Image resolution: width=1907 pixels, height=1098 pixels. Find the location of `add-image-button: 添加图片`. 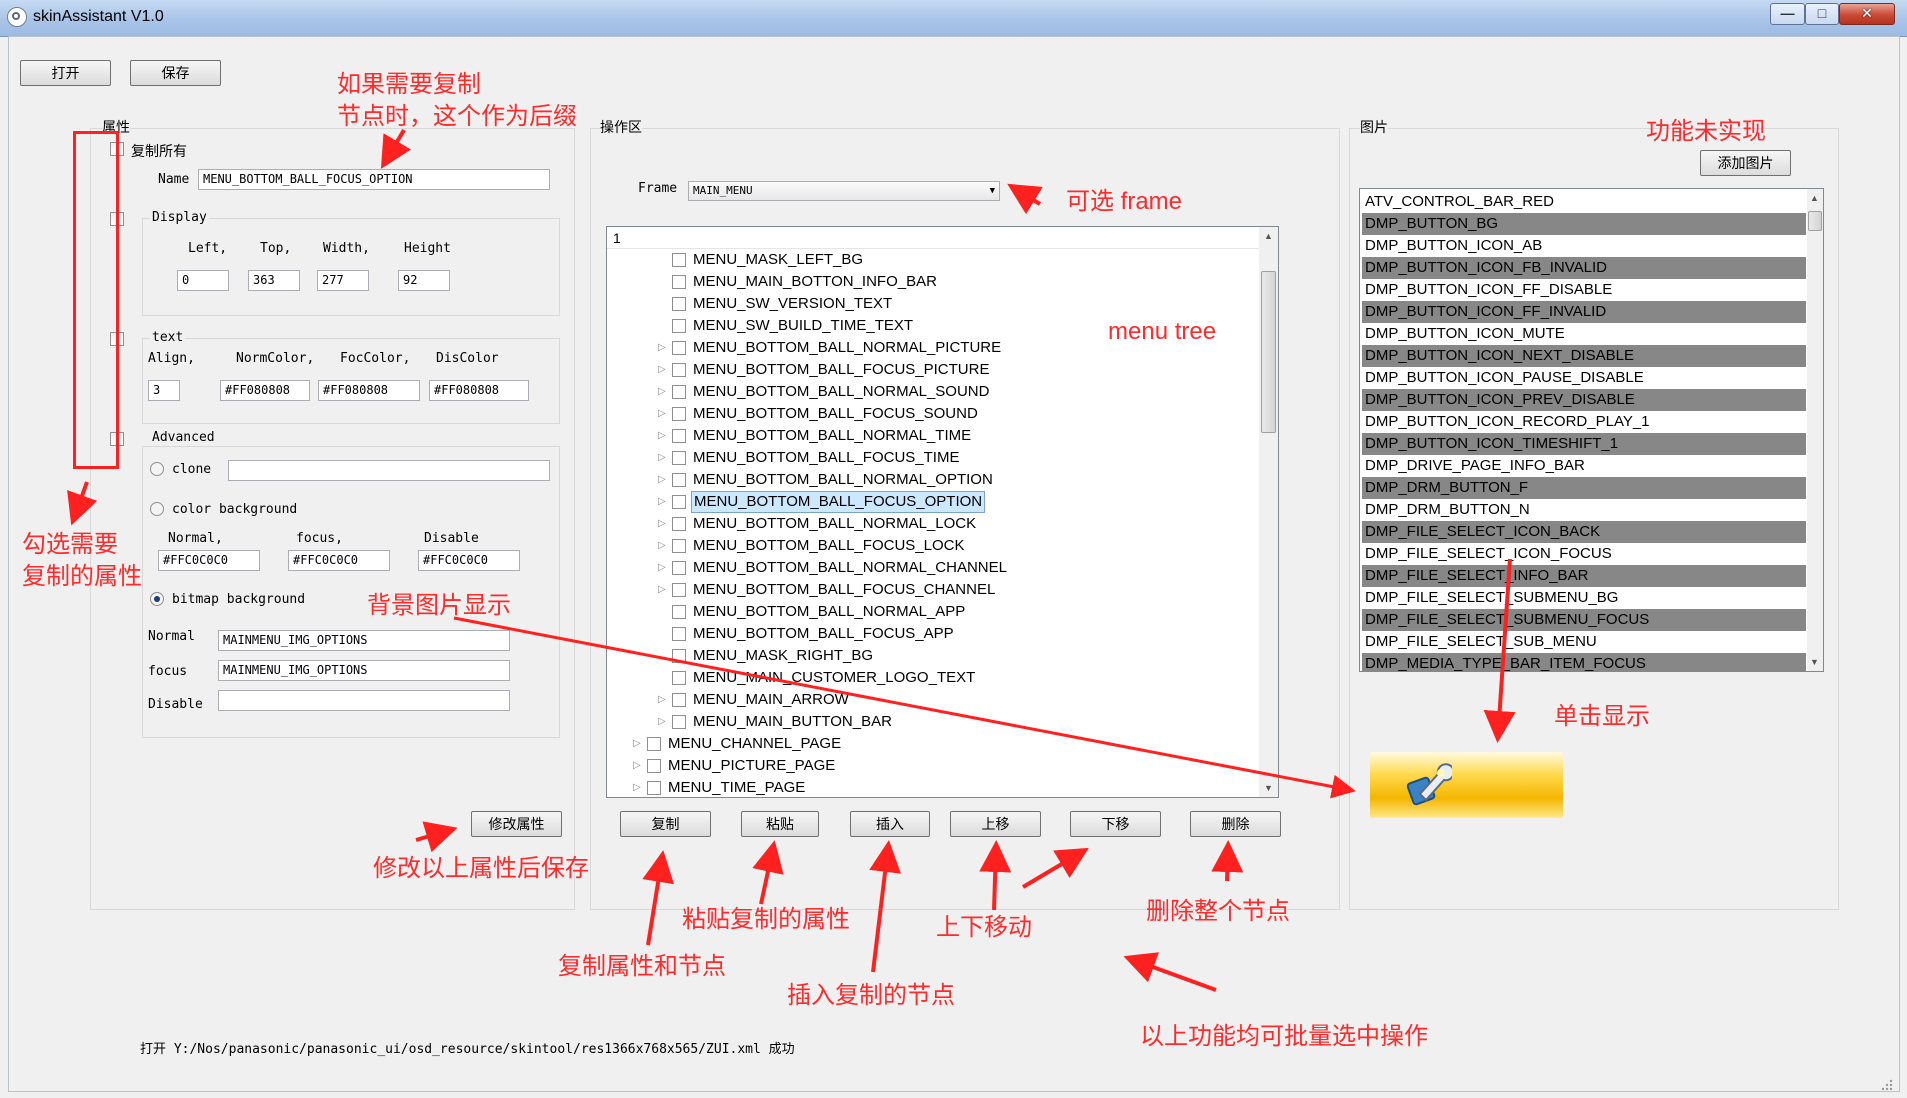

add-image-button: 添加图片 is located at coordinates (1745, 163).